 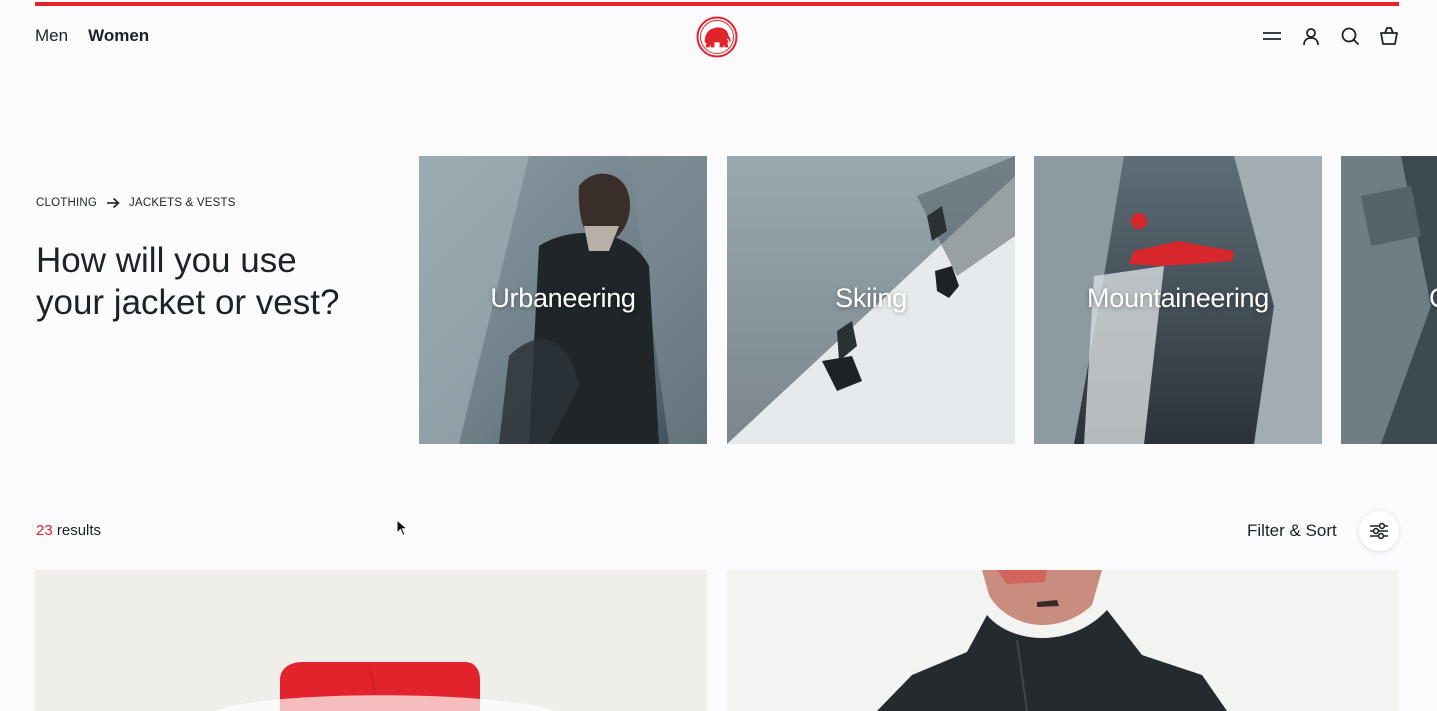 What do you see at coordinates (51, 36) in the screenshot?
I see `nav-men-link: Men` at bounding box center [51, 36].